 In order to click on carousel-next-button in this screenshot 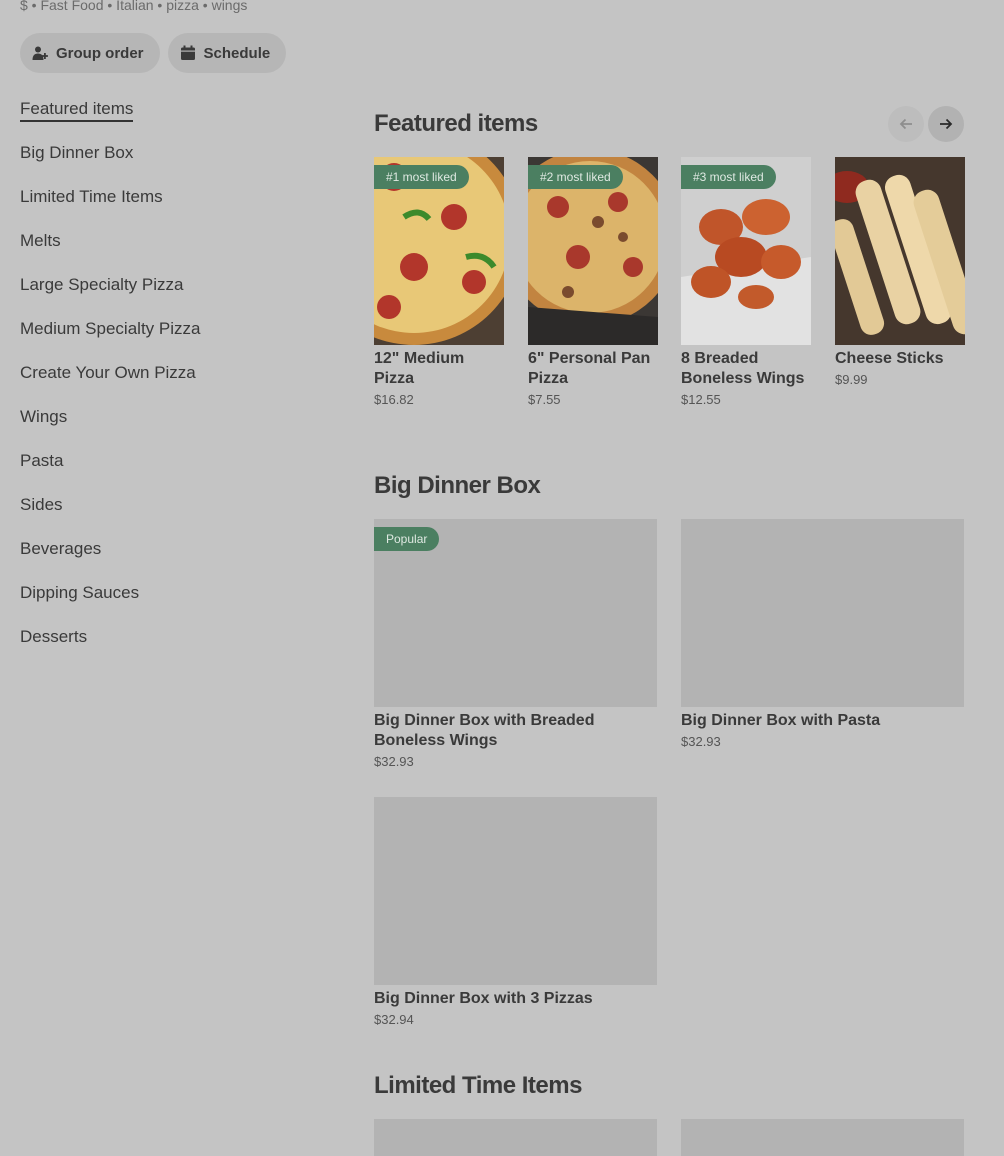, I will do `click(946, 124)`.